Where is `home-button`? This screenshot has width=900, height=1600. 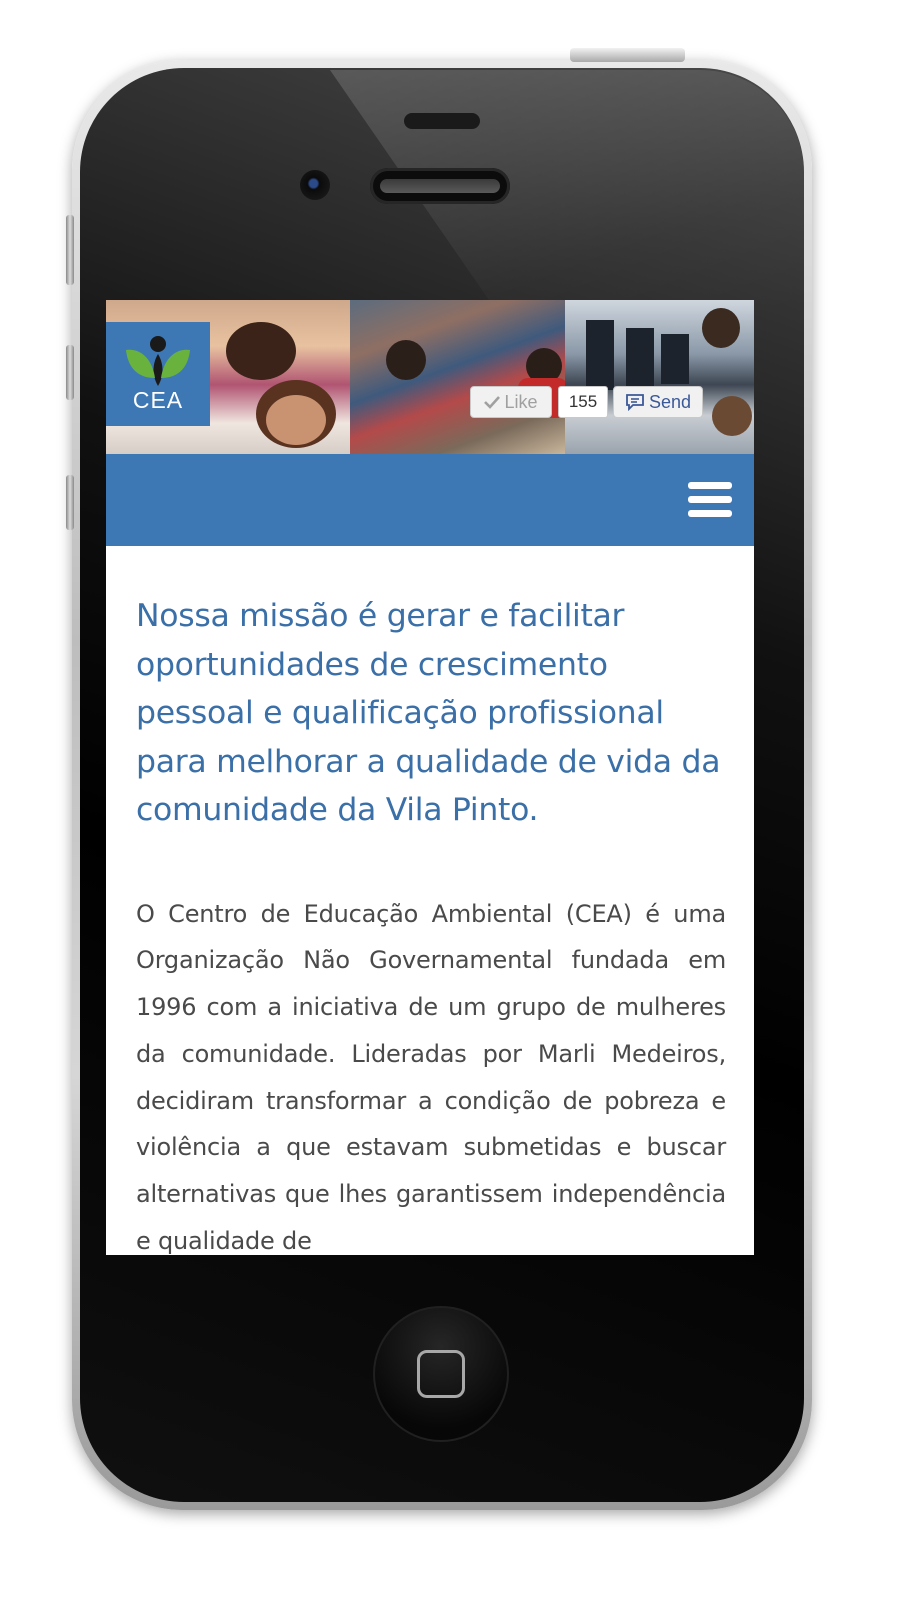 home-button is located at coordinates (441, 1374).